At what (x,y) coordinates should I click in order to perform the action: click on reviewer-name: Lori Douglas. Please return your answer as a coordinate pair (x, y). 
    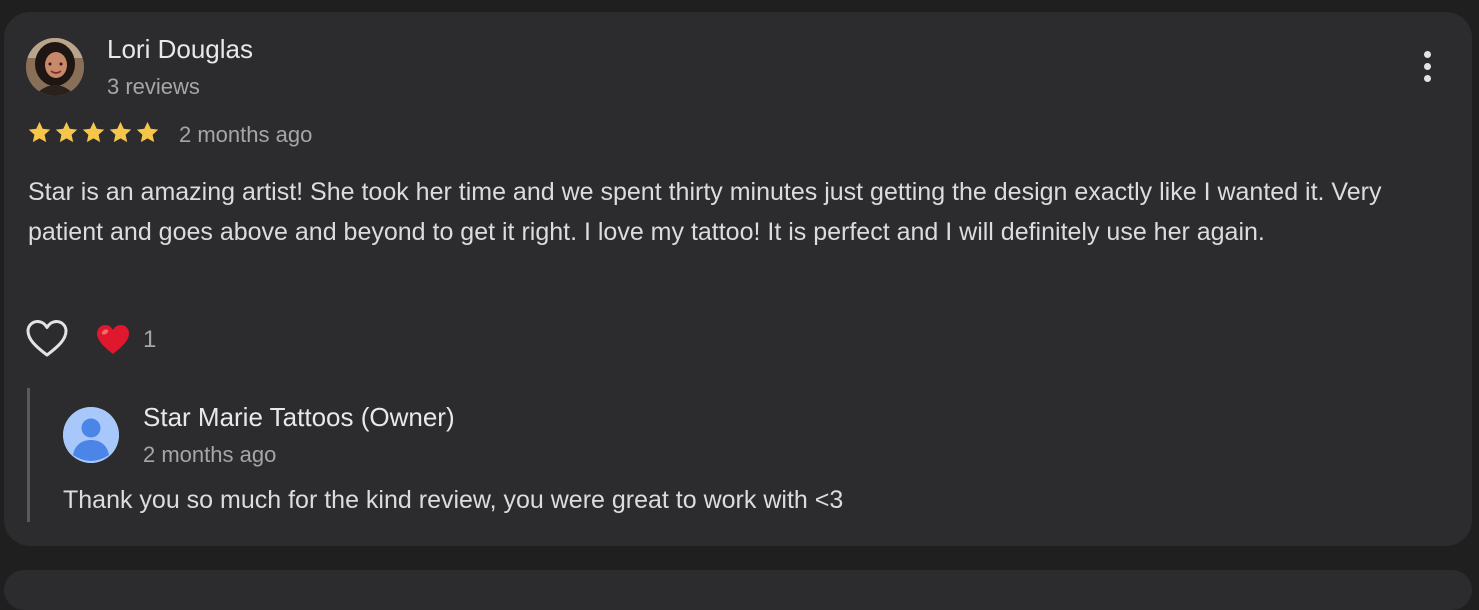
    Looking at the image, I should click on (180, 49).